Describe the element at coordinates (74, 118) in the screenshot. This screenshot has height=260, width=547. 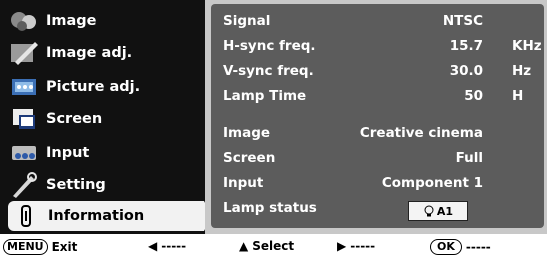
I see `menu-item-label: Screen` at that location.